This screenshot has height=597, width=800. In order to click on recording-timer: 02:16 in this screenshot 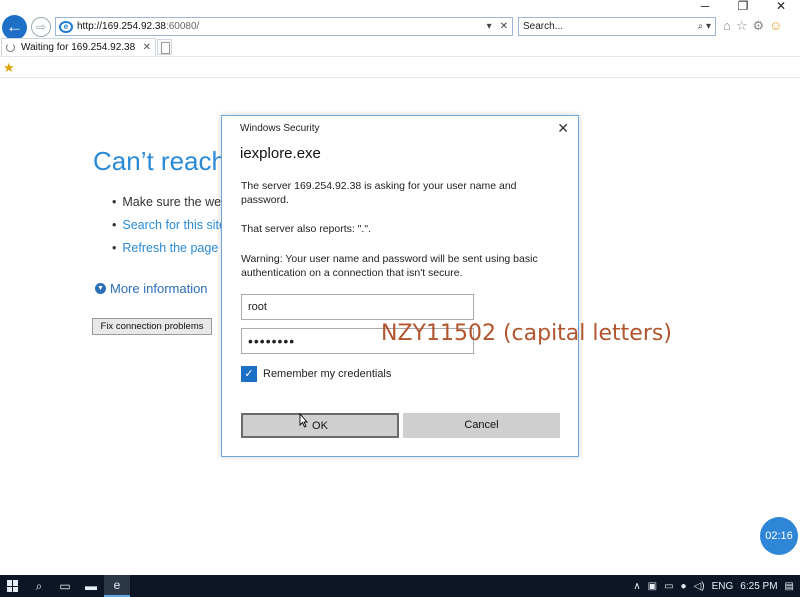, I will do `click(779, 536)`.